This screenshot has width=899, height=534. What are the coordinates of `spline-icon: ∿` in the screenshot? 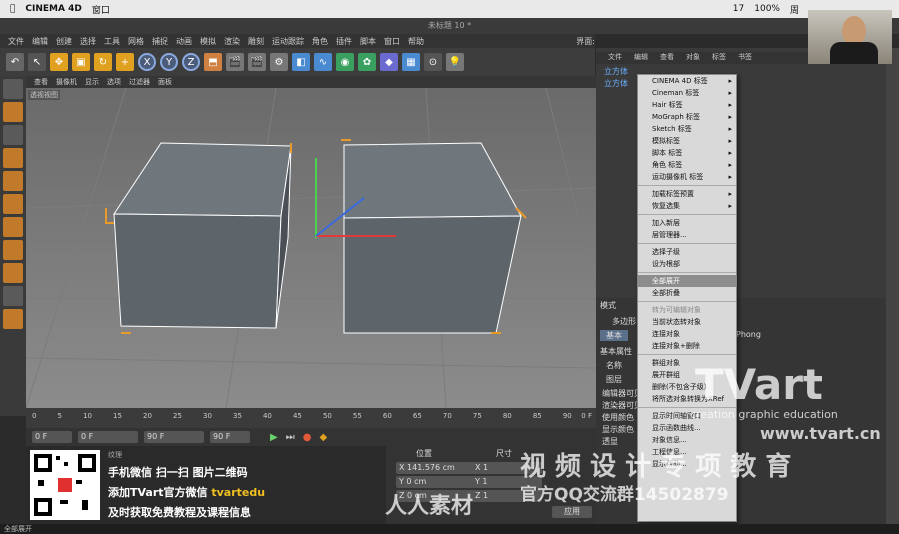 It's located at (323, 62).